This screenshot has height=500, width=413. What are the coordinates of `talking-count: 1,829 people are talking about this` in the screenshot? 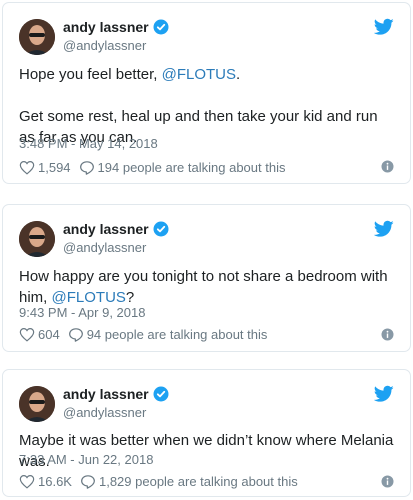 It's located at (198, 481).